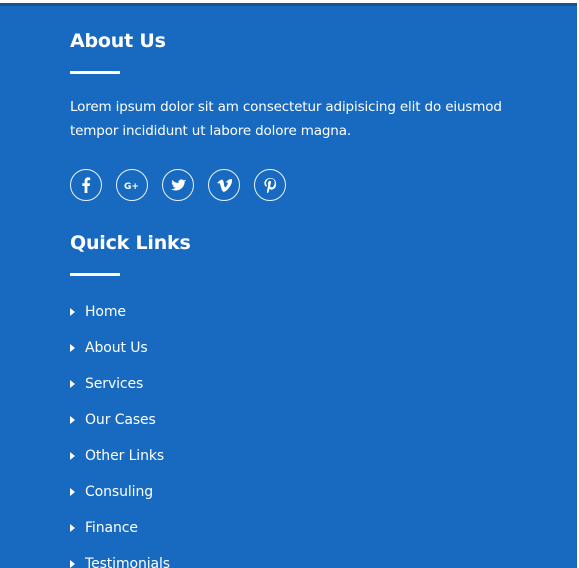 The height and width of the screenshot is (568, 579). I want to click on social-pinterest-button, so click(270, 185).